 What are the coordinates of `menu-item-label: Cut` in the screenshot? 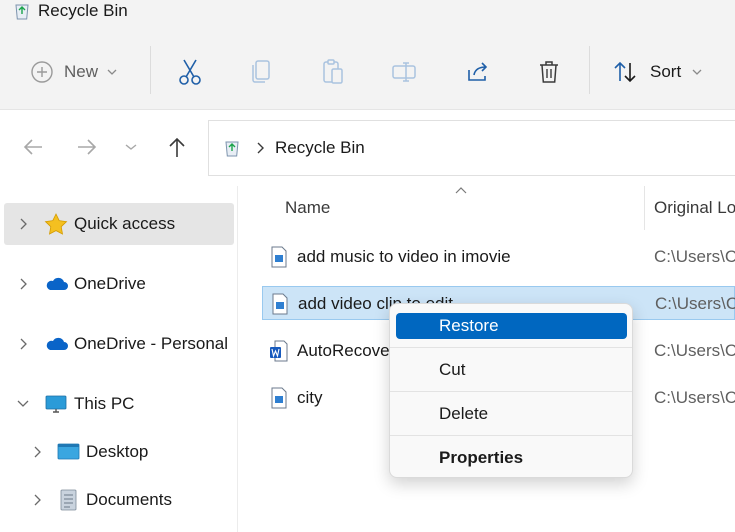 It's located at (452, 369).